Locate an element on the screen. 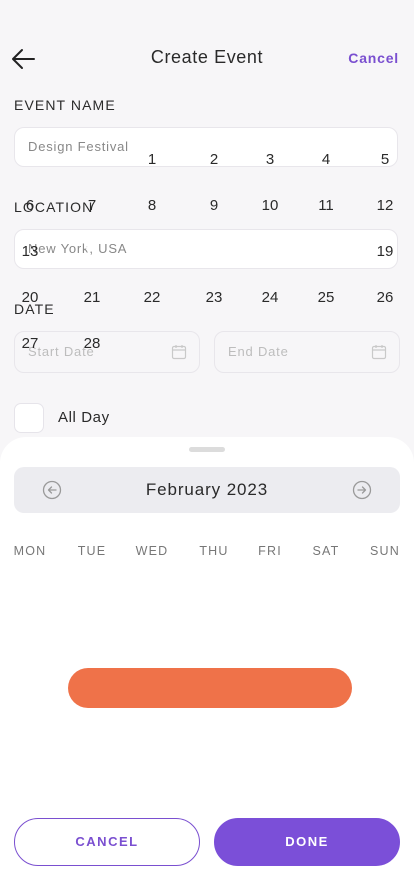  end-date-placeholder: End Date is located at coordinates (258, 351).